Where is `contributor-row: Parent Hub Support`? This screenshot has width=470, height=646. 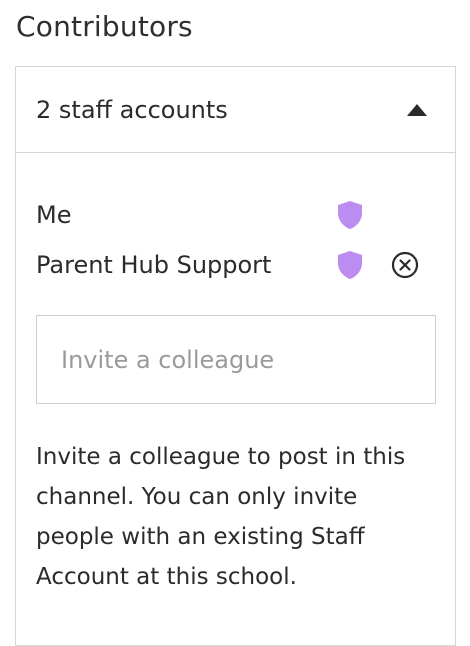
contributor-row: Parent Hub Support is located at coordinates (235, 265).